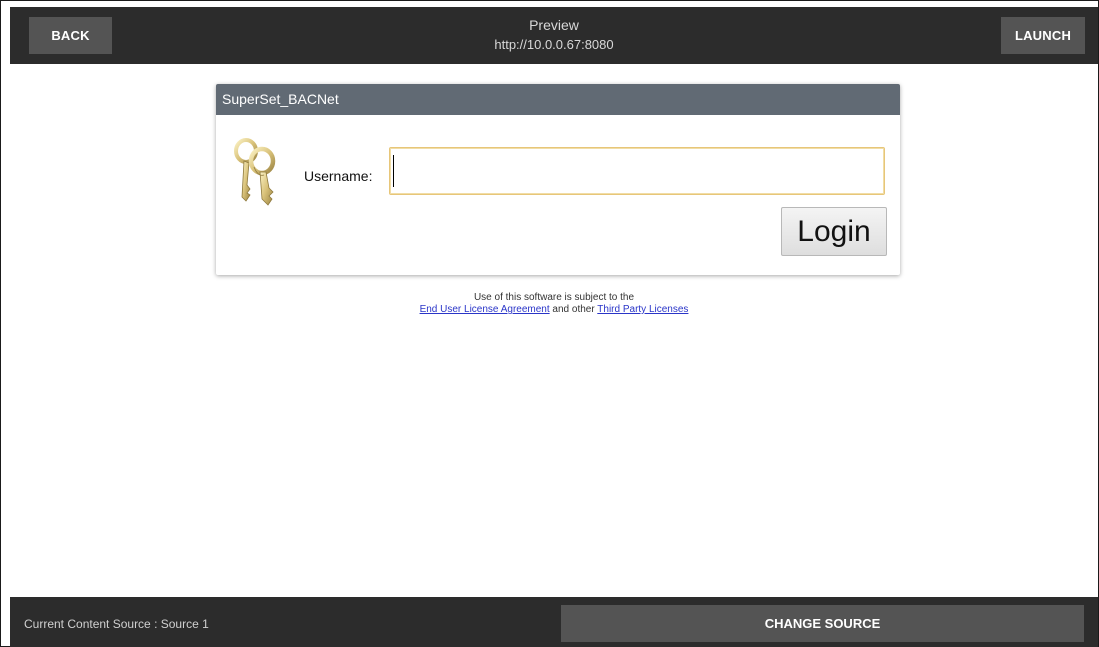 Image resolution: width=1099 pixels, height=647 pixels. Describe the element at coordinates (822, 623) in the screenshot. I see `change-source-button: CHANGE SOURCE` at that location.